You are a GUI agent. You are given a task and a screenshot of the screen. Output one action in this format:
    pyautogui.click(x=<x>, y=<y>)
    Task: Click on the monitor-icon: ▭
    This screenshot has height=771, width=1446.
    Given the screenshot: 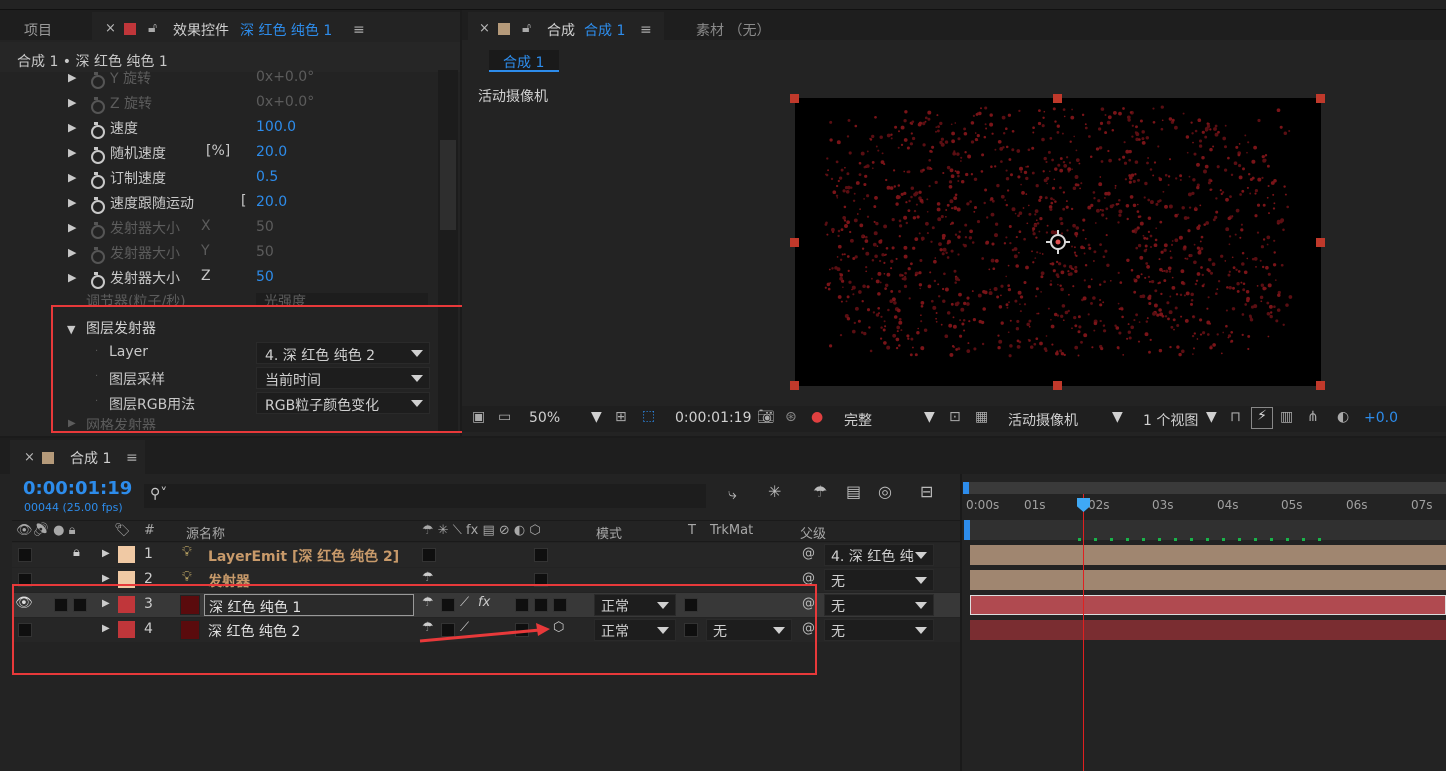 What is the action you would take?
    pyautogui.click(x=504, y=417)
    